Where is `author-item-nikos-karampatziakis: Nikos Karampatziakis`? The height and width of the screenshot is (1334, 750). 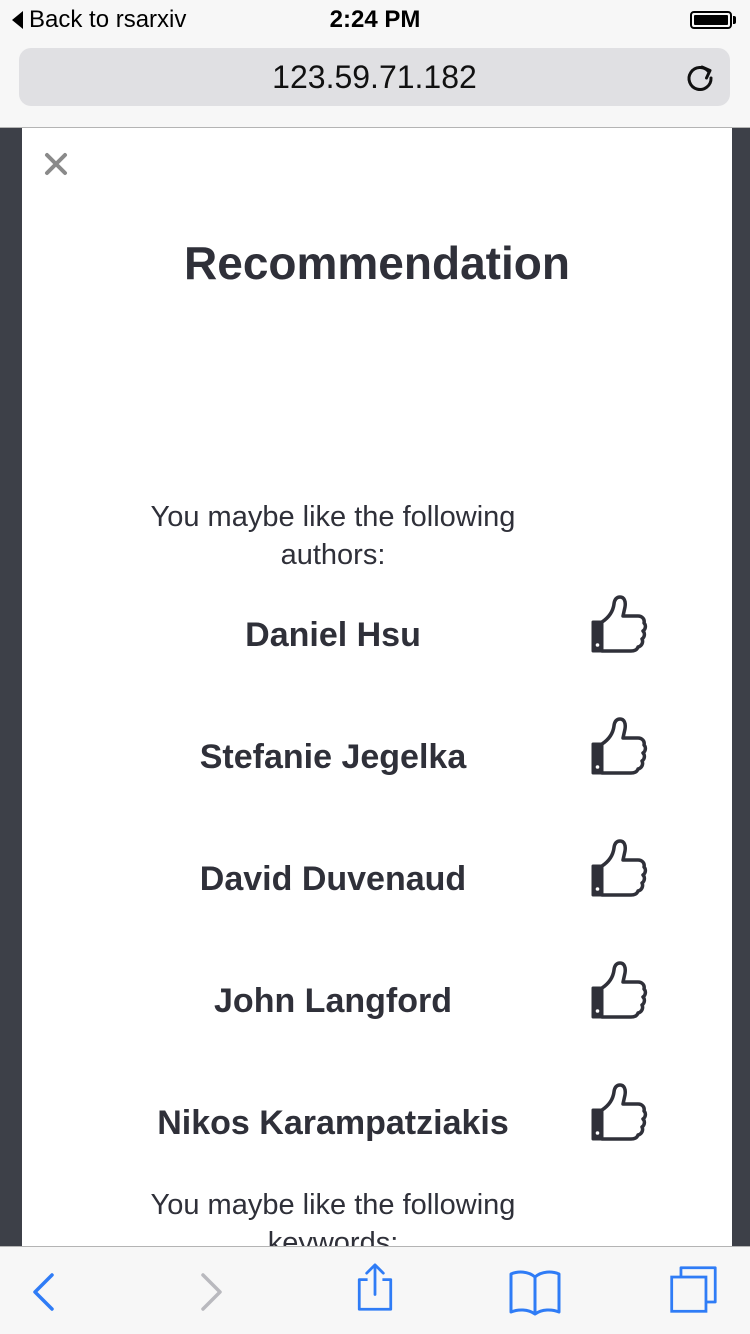 author-item-nikos-karampatziakis: Nikos Karampatziakis is located at coordinates (377, 1122).